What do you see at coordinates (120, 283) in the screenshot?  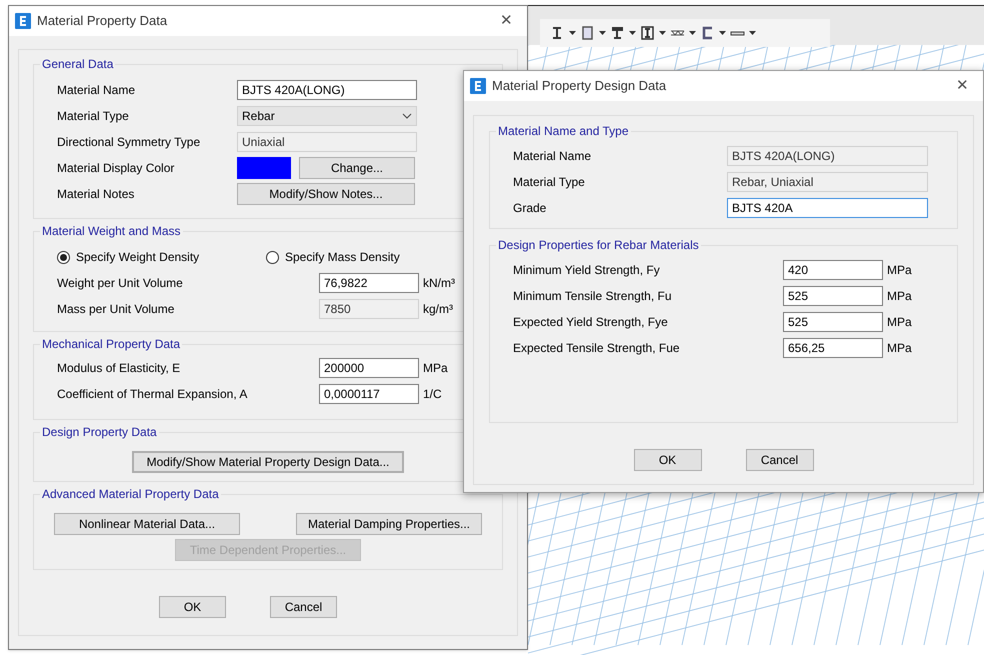 I see `field-label: Weight per Unit Volume` at bounding box center [120, 283].